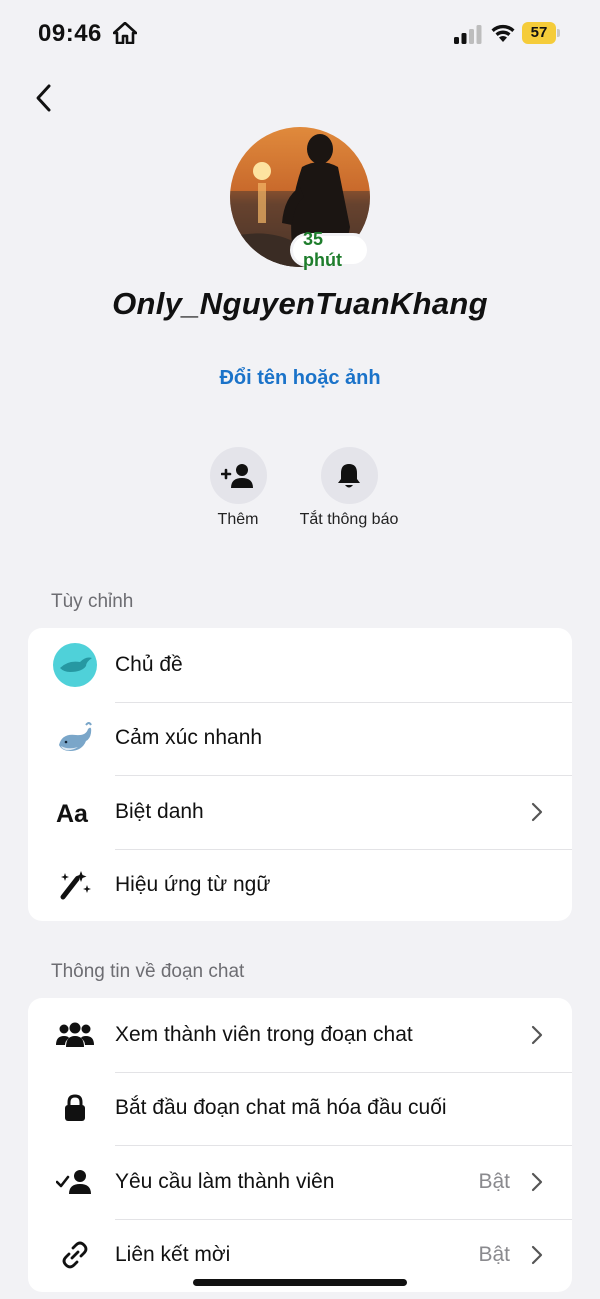 The width and height of the screenshot is (600, 1299). I want to click on membership-requests-status: Bật, so click(494, 1181).